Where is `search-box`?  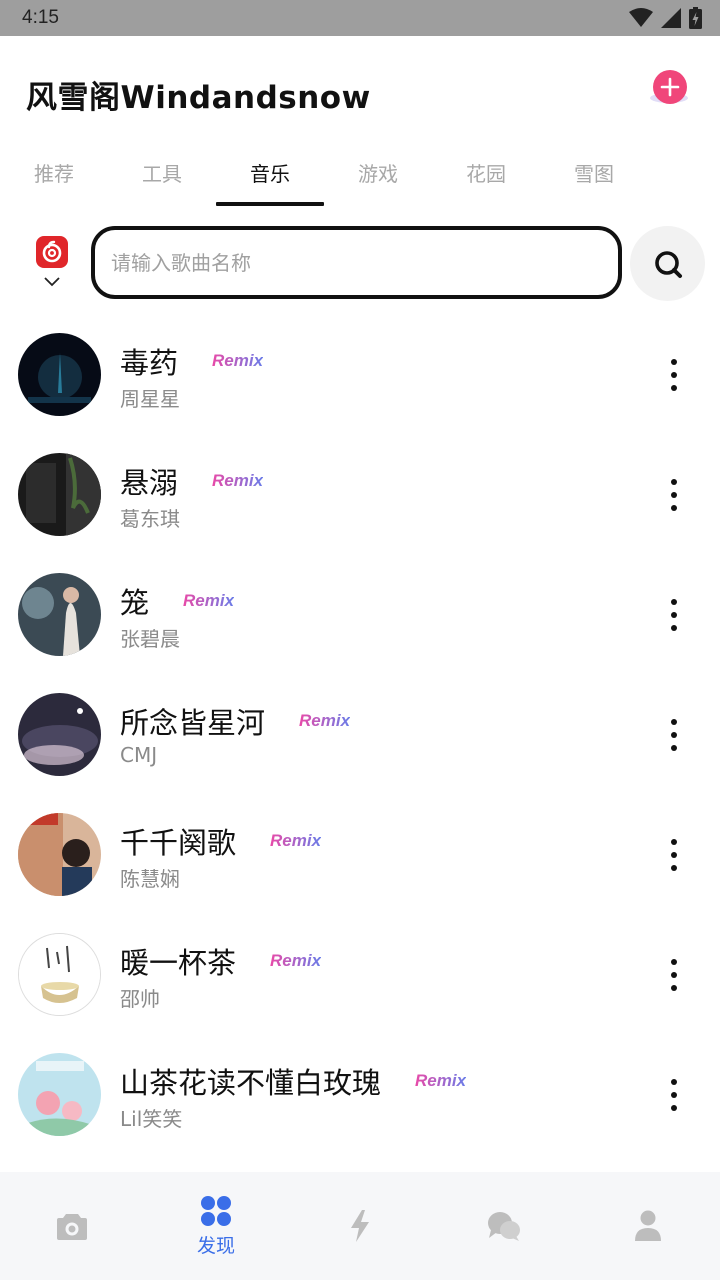 search-box is located at coordinates (356, 262).